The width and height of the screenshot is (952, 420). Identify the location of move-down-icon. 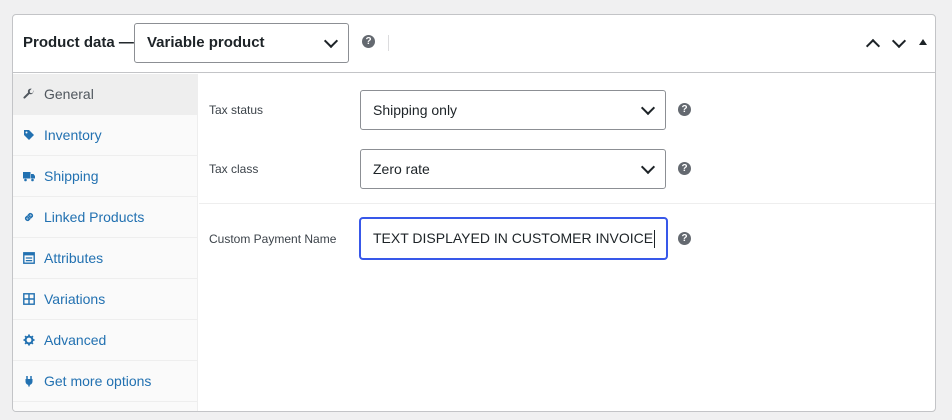
(899, 41).